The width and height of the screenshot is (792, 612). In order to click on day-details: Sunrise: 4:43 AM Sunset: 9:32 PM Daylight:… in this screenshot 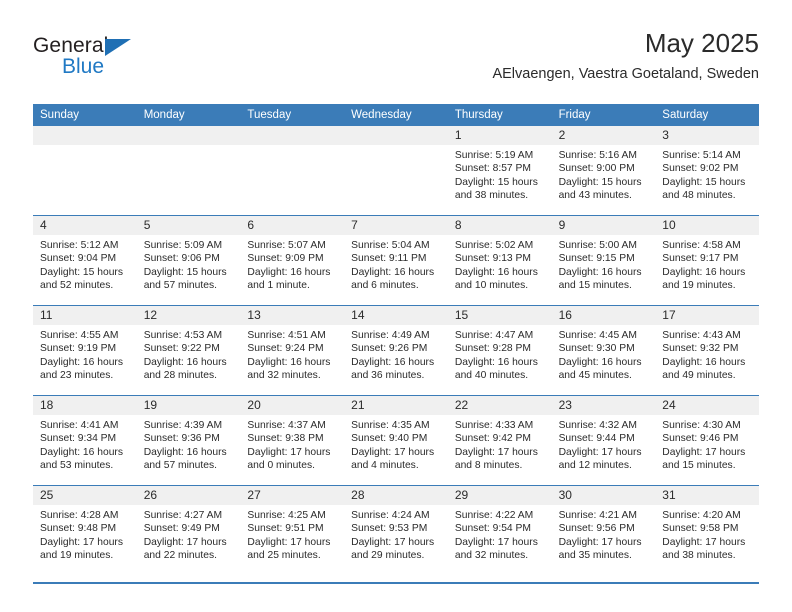, I will do `click(707, 353)`.